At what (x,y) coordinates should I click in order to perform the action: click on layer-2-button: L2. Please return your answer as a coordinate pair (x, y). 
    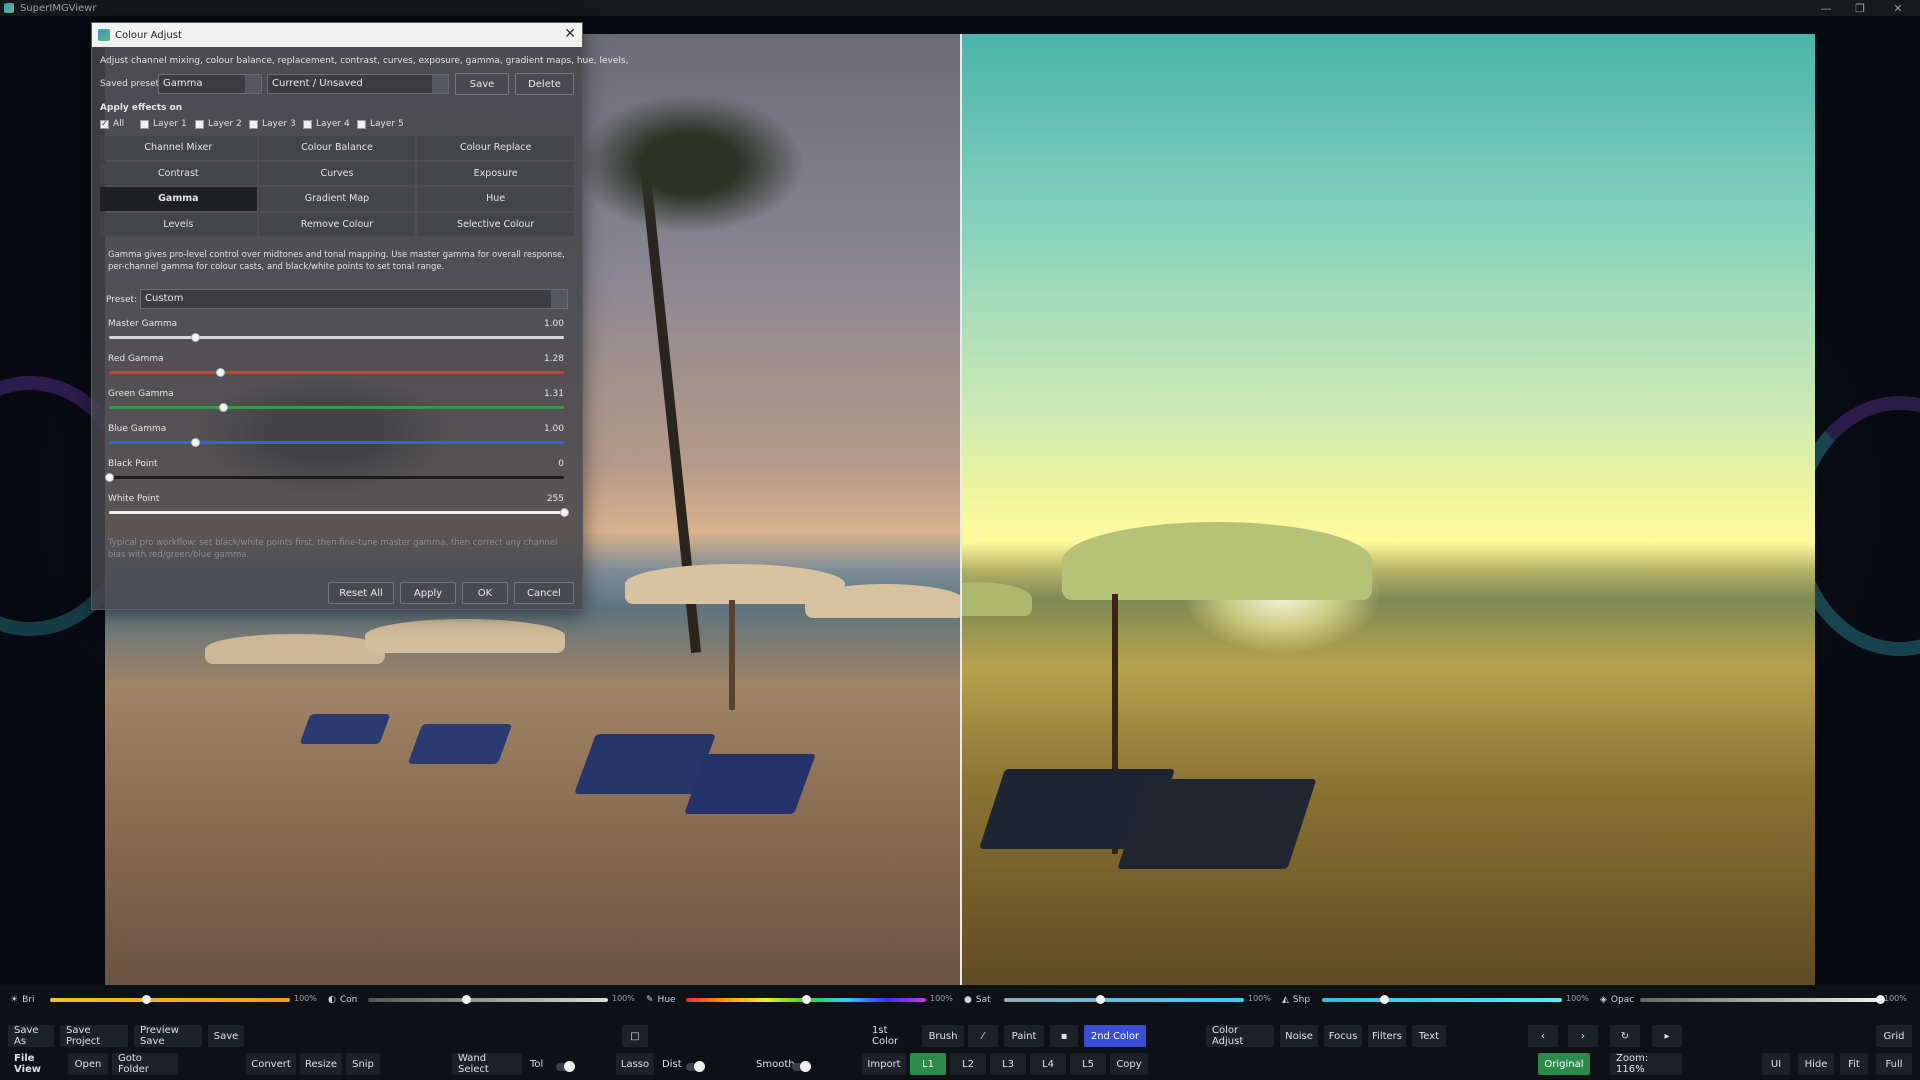
    Looking at the image, I should click on (968, 1064).